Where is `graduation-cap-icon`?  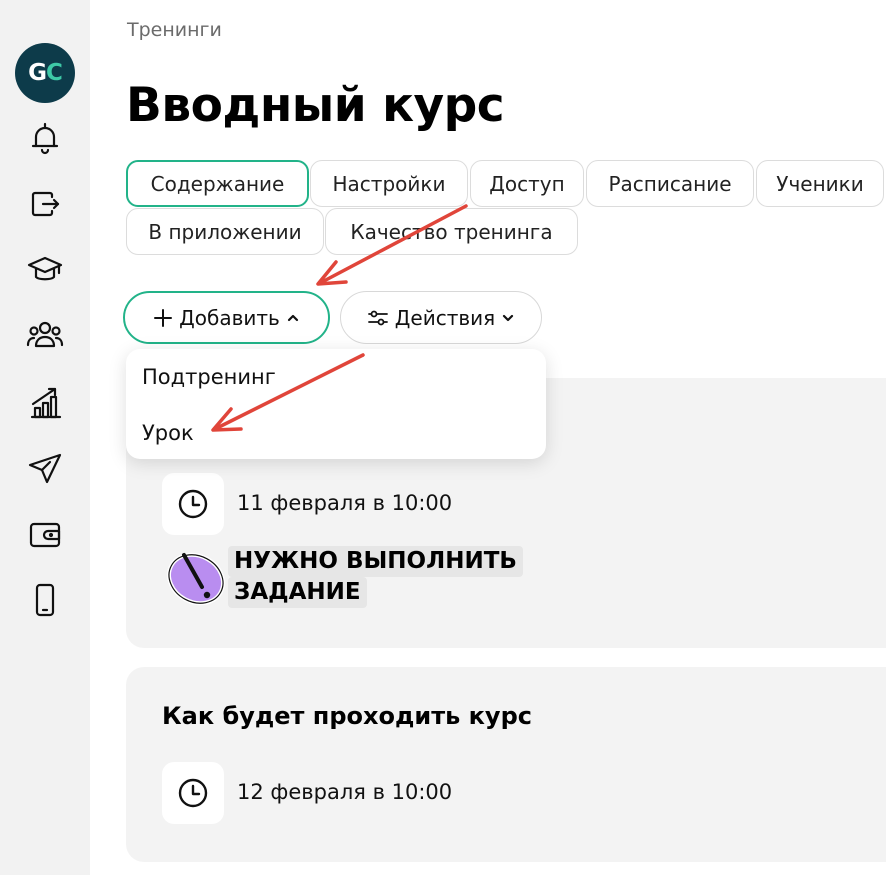
graduation-cap-icon is located at coordinates (45, 269).